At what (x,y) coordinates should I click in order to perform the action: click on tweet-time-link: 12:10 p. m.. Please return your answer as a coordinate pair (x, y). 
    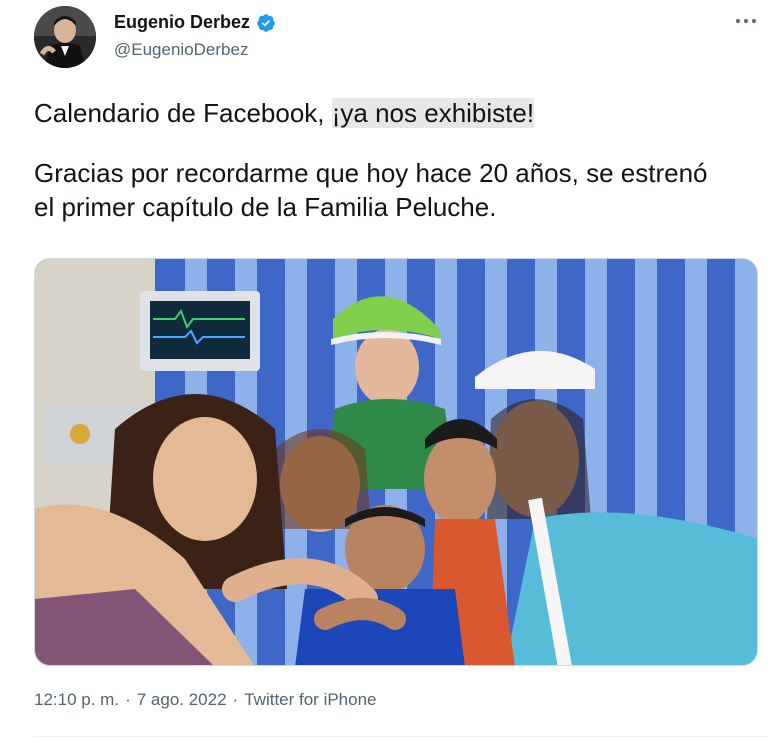
    Looking at the image, I should click on (76, 700).